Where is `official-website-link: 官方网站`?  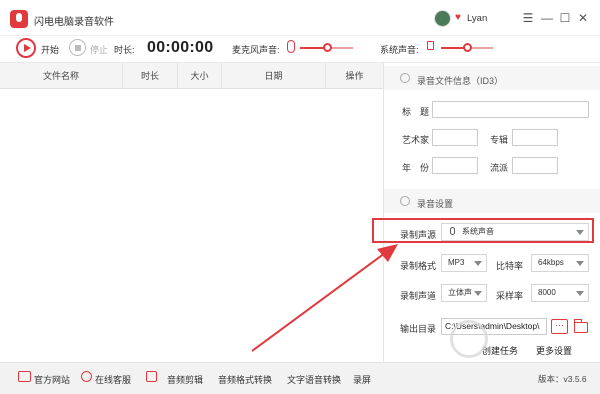 official-website-link: 官方网站 is located at coordinates (52, 379).